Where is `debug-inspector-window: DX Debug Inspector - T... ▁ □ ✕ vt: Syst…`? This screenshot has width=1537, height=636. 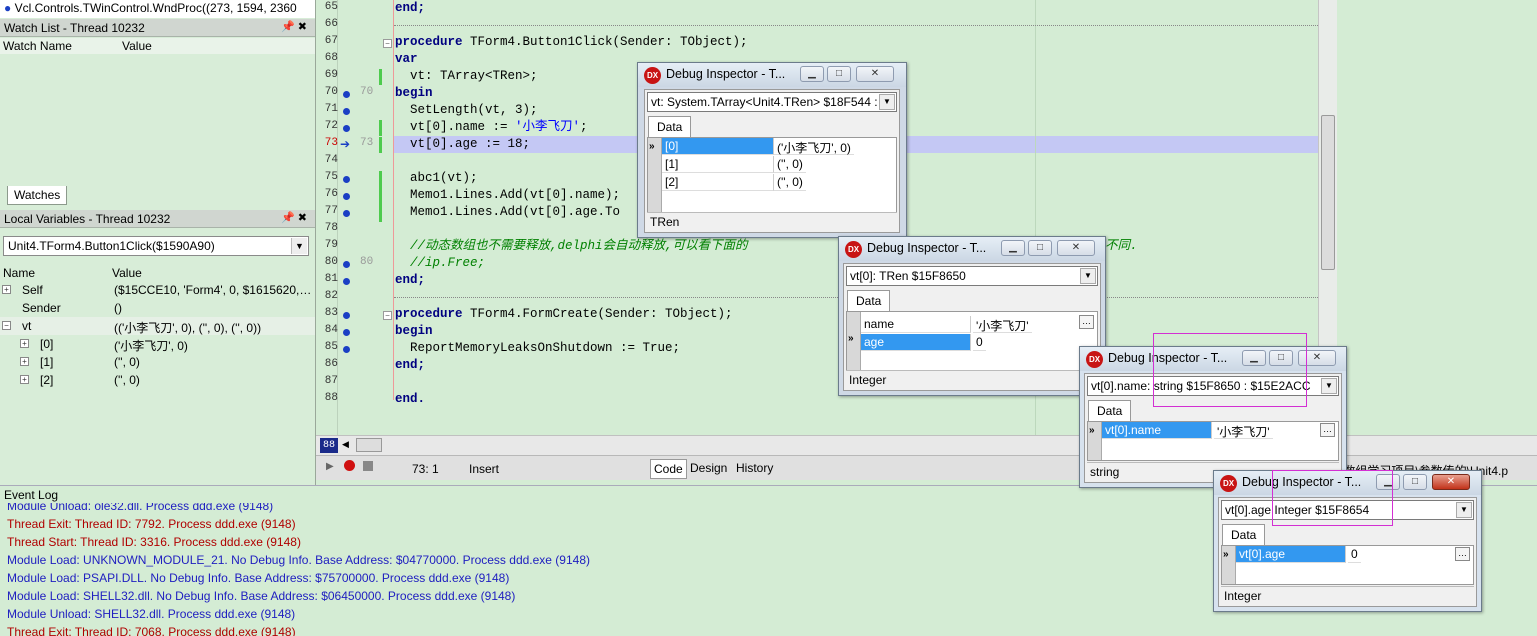 debug-inspector-window: DX Debug Inspector - T... ▁ □ ✕ vt: Syst… is located at coordinates (772, 150).